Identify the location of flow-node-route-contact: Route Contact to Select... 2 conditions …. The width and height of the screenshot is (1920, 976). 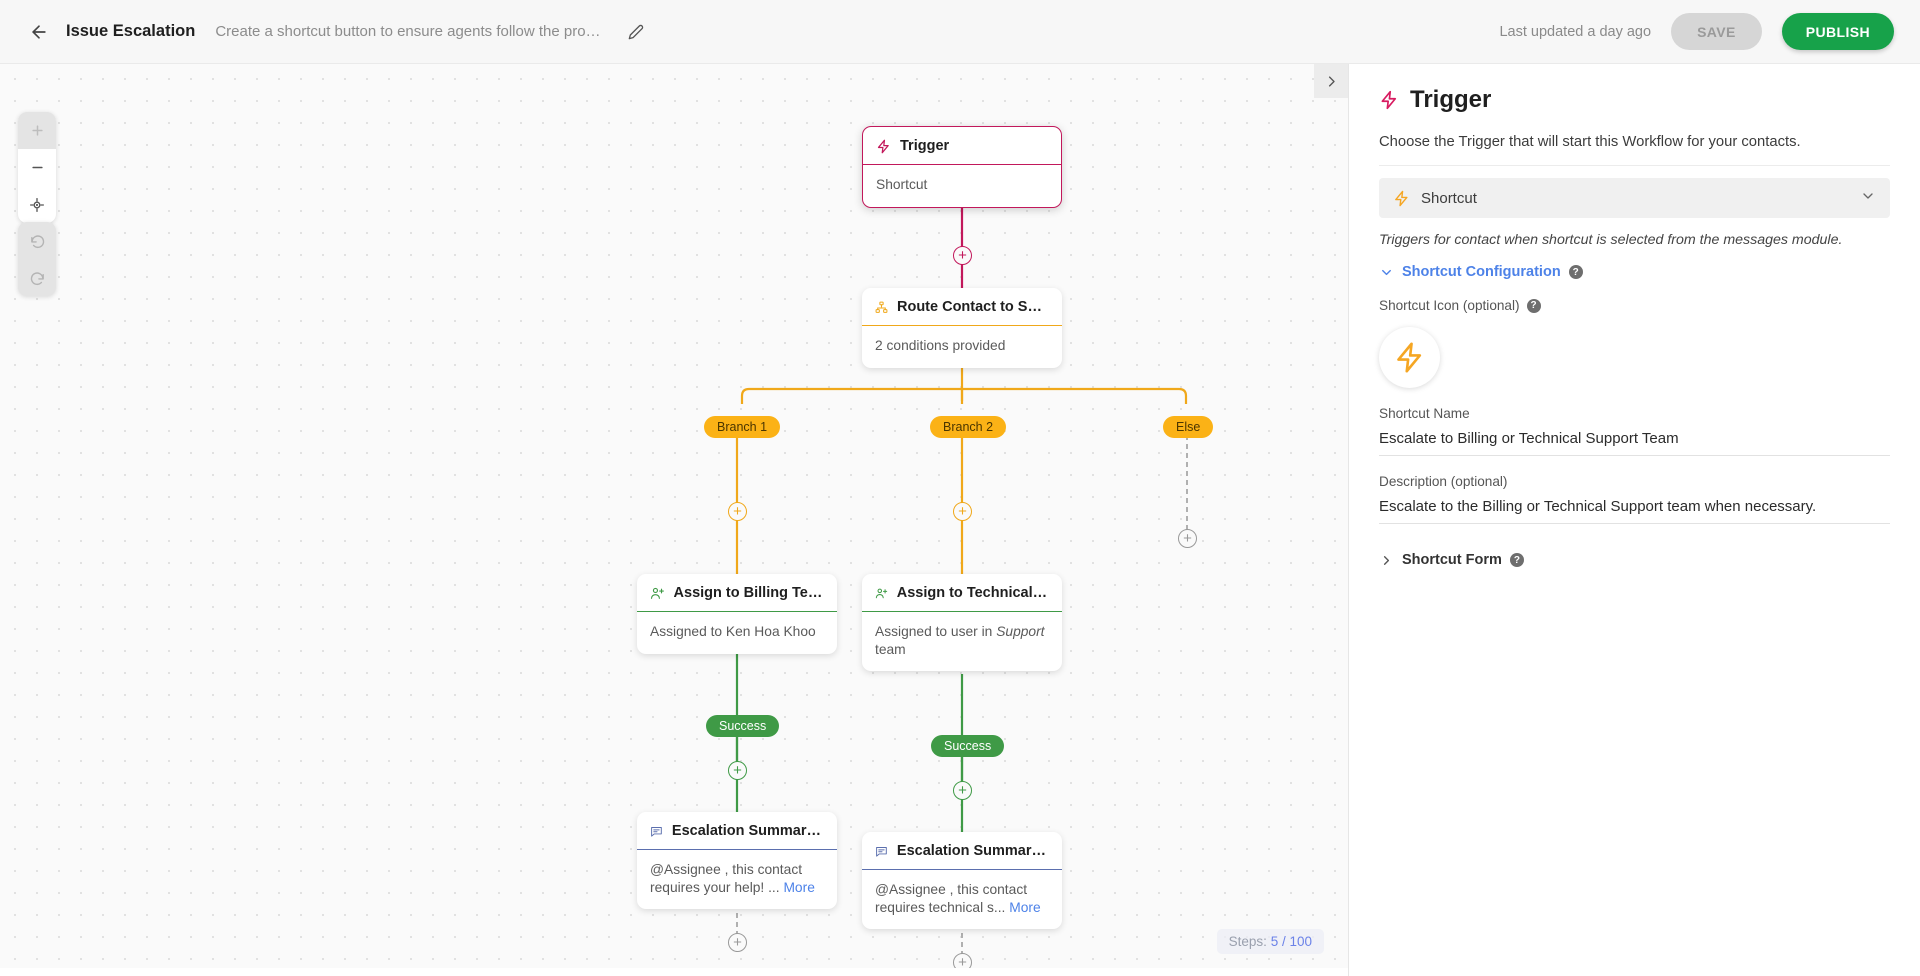
(962, 328).